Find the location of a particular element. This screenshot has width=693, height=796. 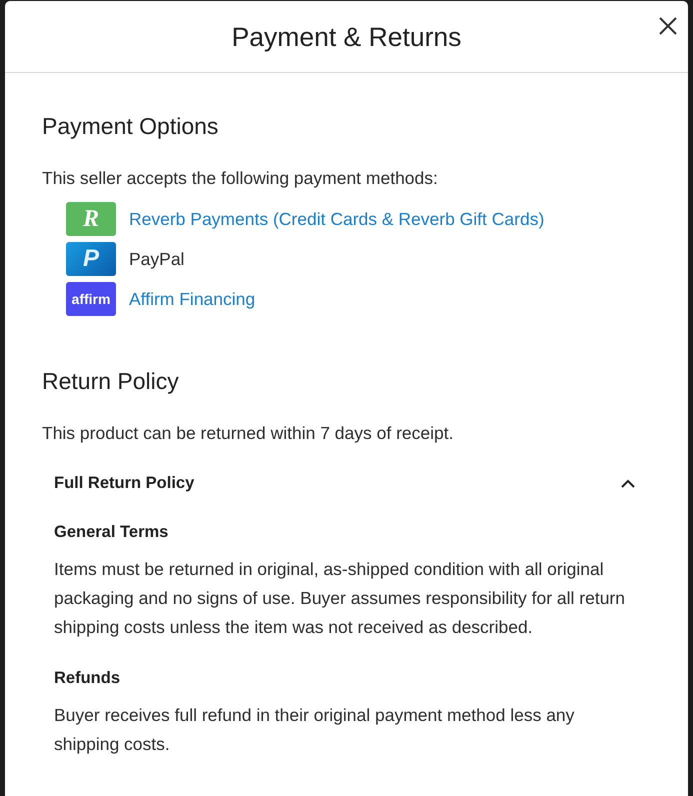

payment-logo: R is located at coordinates (91, 219).